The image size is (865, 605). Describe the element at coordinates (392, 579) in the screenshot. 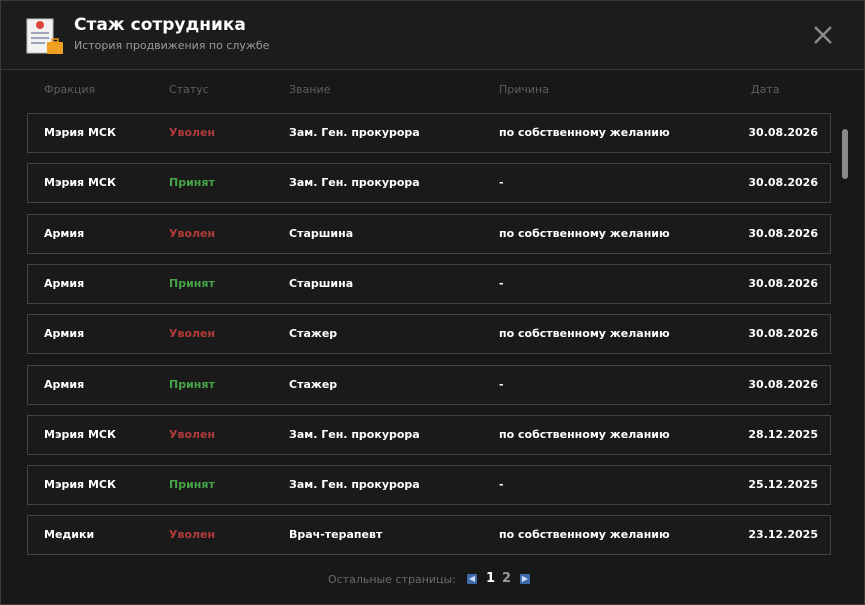

I see `pagination-label: Остальные страницы:` at that location.